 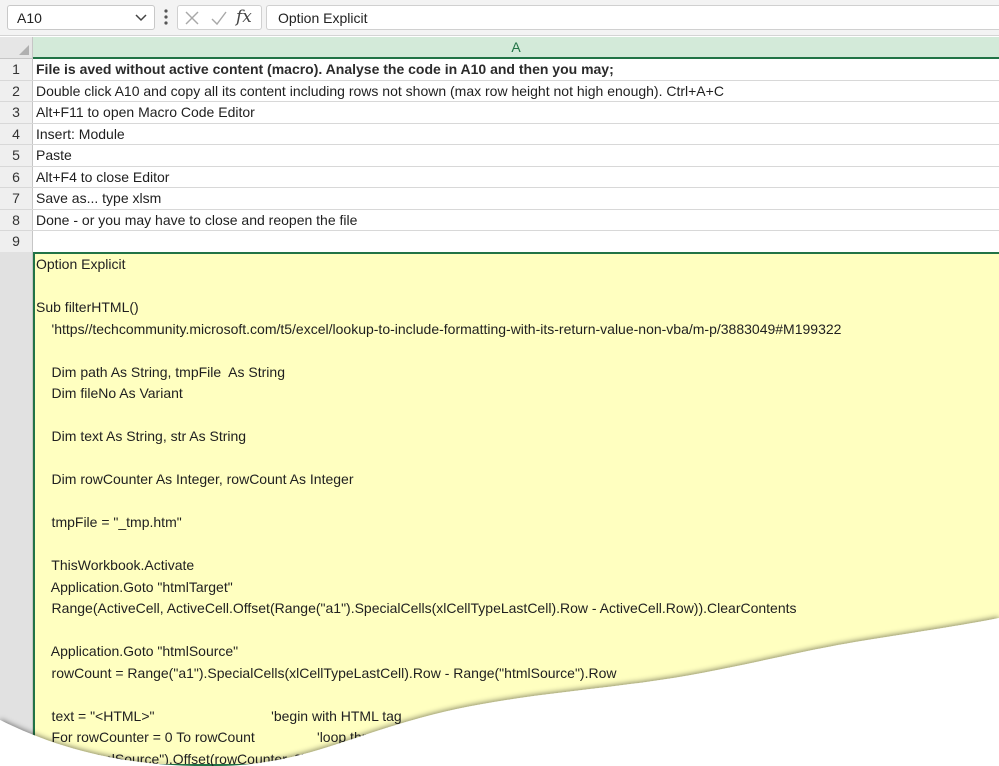 I want to click on cell-a5: Paste, so click(x=54, y=155).